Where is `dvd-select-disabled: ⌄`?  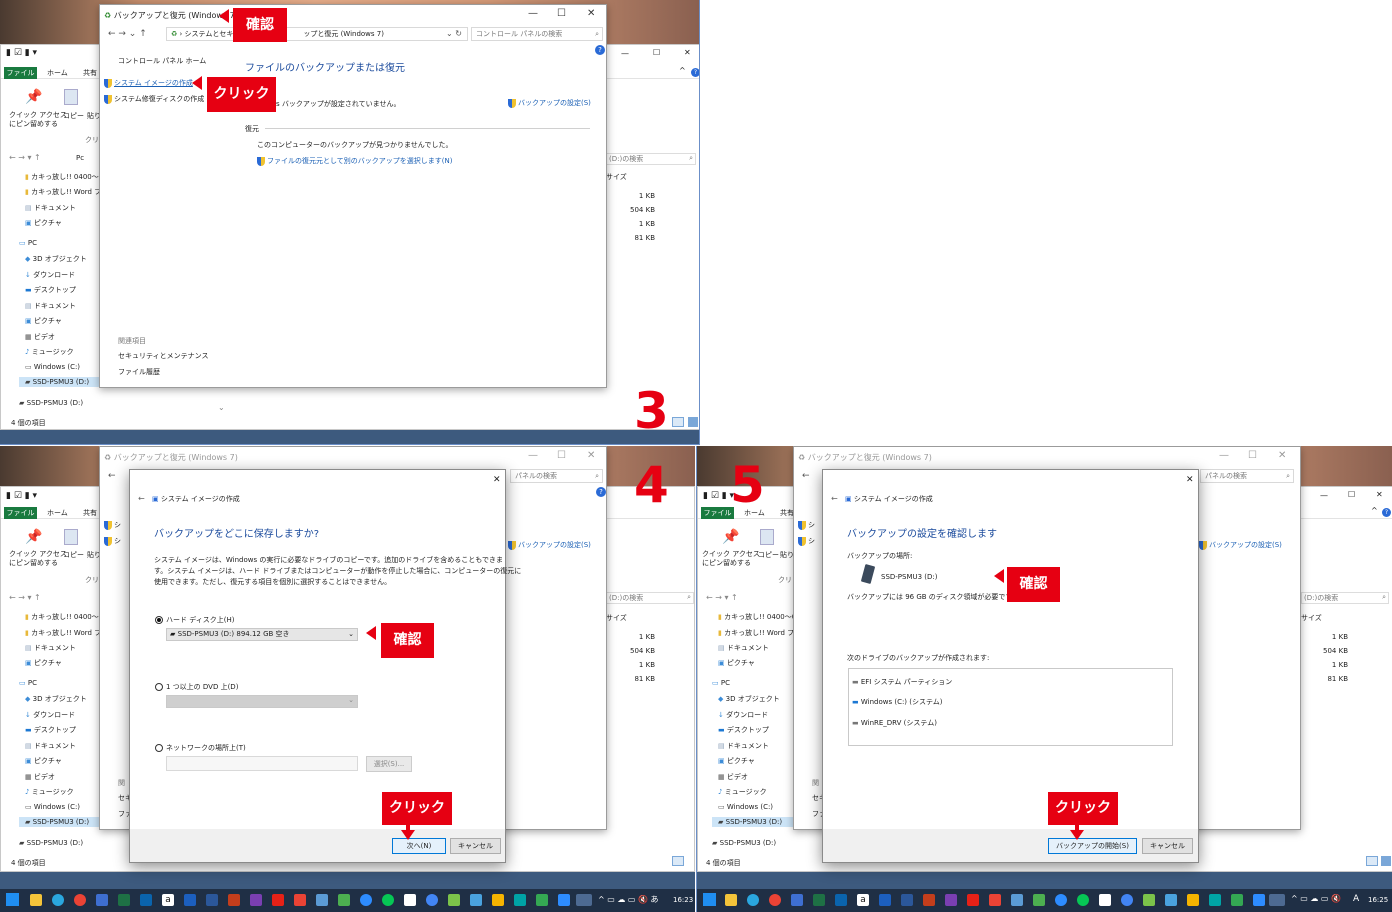 dvd-select-disabled: ⌄ is located at coordinates (262, 701).